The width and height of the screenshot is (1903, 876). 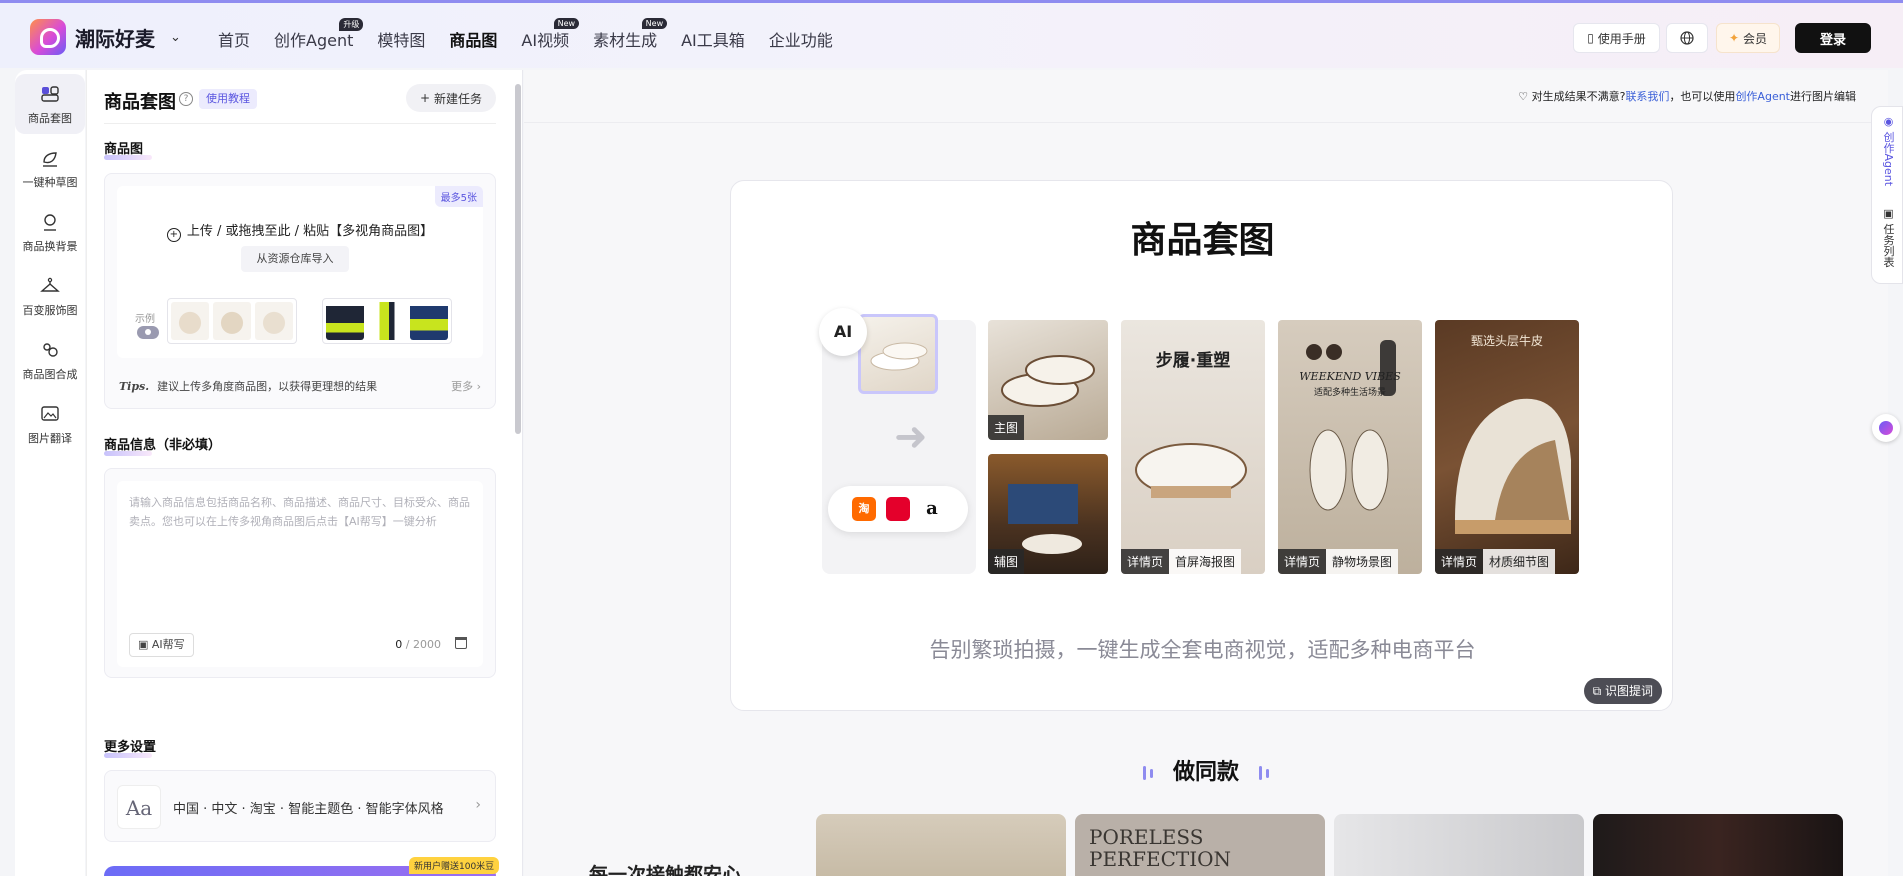 I want to click on language-button, so click(x=1687, y=38).